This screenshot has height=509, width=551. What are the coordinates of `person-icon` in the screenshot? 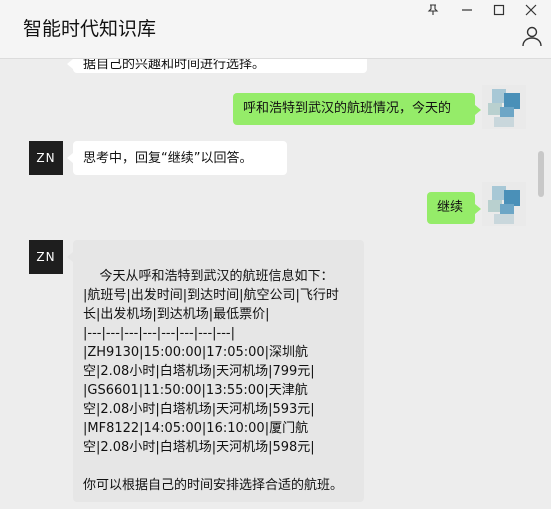 It's located at (532, 36).